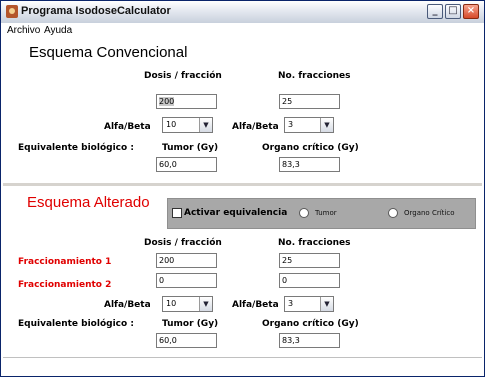 The height and width of the screenshot is (377, 485). Describe the element at coordinates (177, 213) in the screenshot. I see `activate-checkbox` at that location.